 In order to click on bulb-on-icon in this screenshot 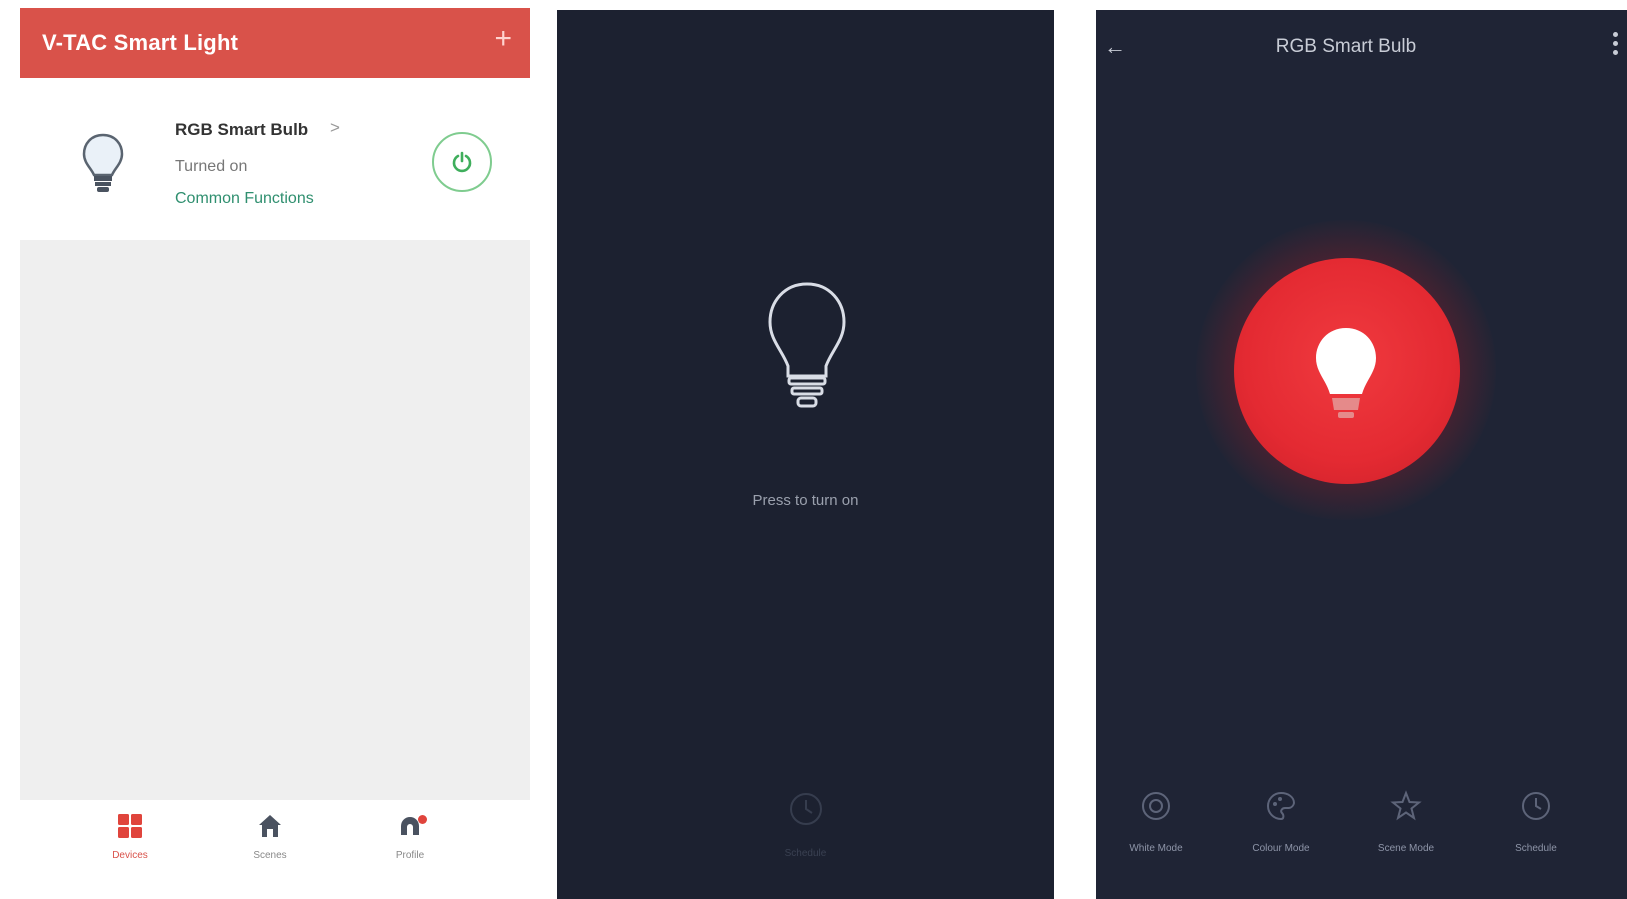, I will do `click(1346, 373)`.